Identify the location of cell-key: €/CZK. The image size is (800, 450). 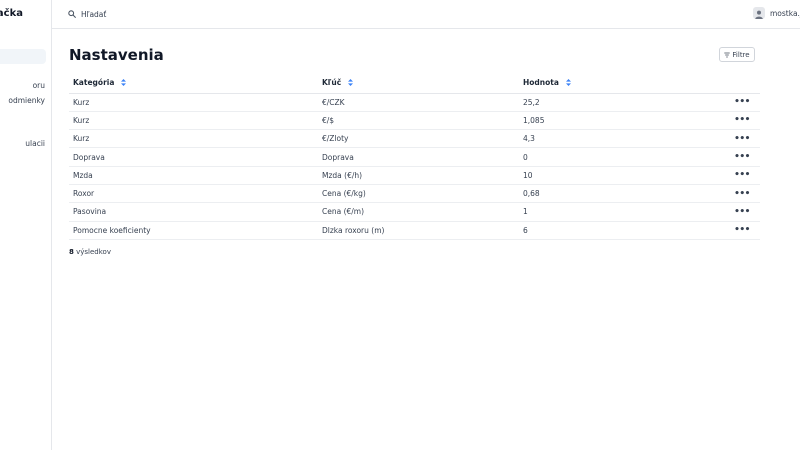
(418, 102).